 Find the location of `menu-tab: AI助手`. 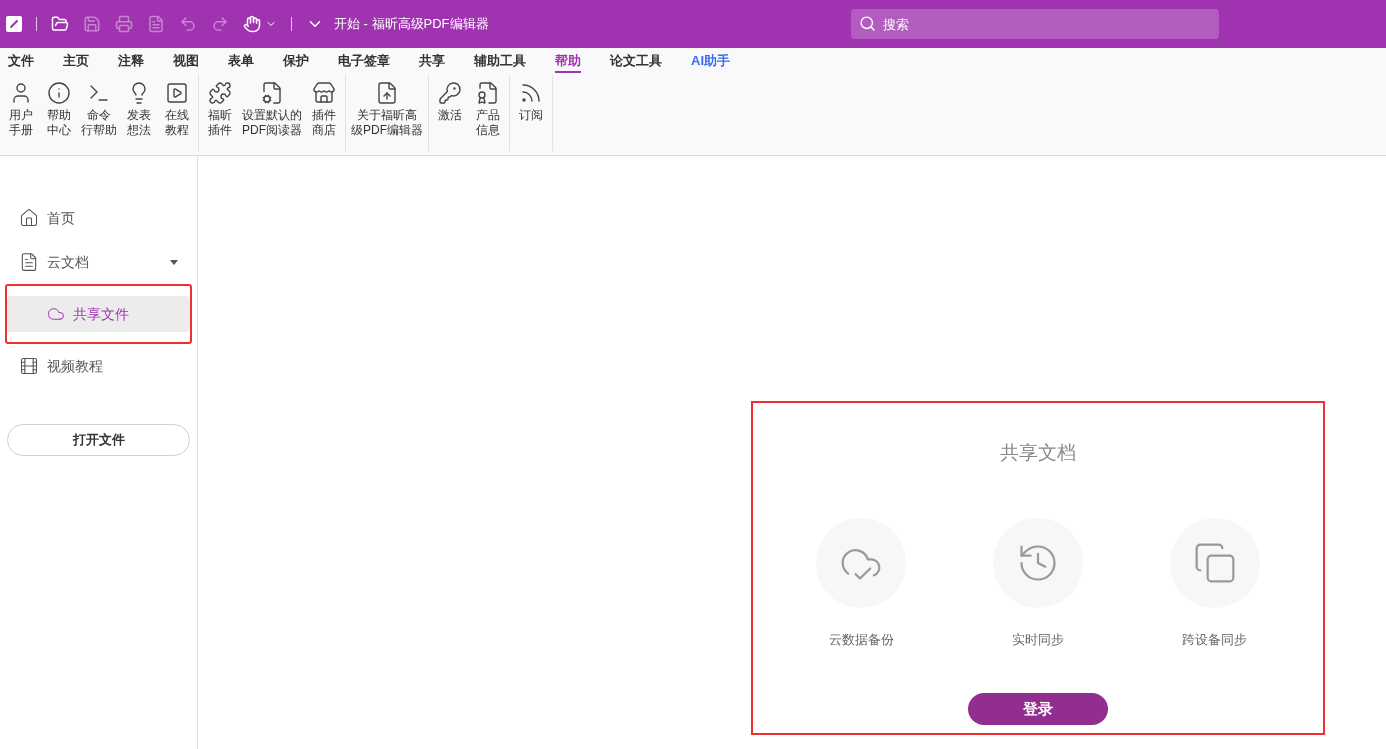

menu-tab: AI助手 is located at coordinates (710, 61).